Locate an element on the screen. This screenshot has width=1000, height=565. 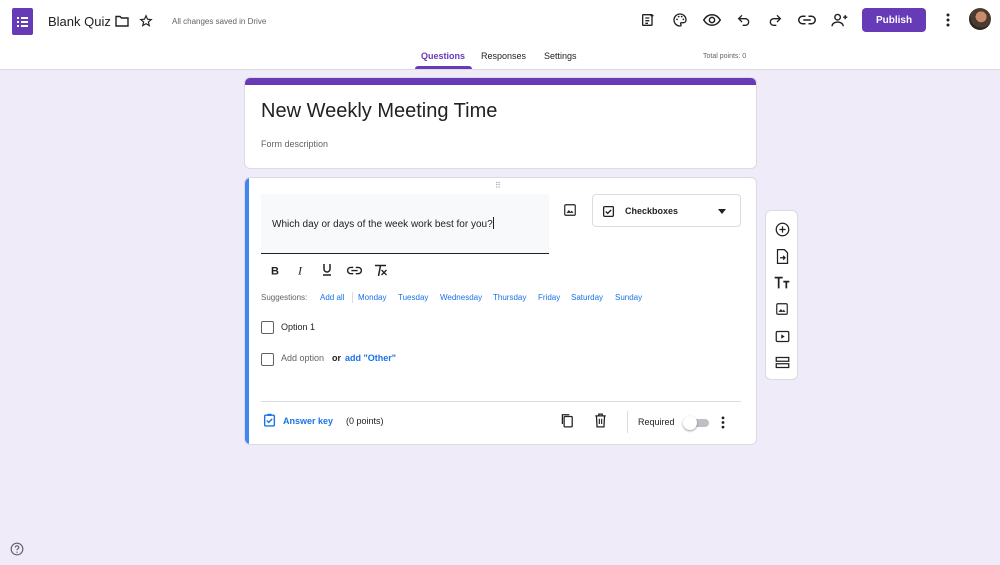
avatar is located at coordinates (980, 19).